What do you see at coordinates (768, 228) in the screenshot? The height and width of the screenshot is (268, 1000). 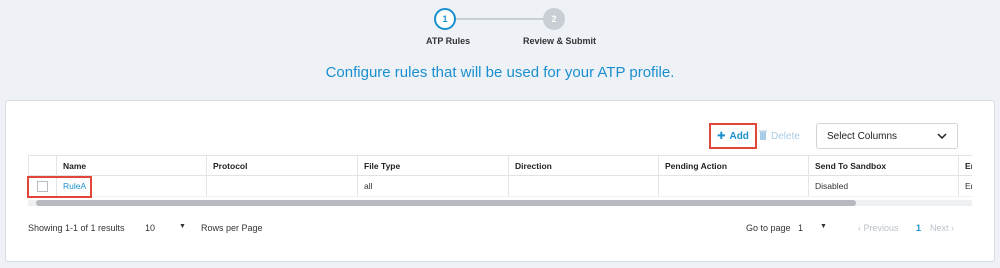 I see `go-to-page-label: Go to page` at bounding box center [768, 228].